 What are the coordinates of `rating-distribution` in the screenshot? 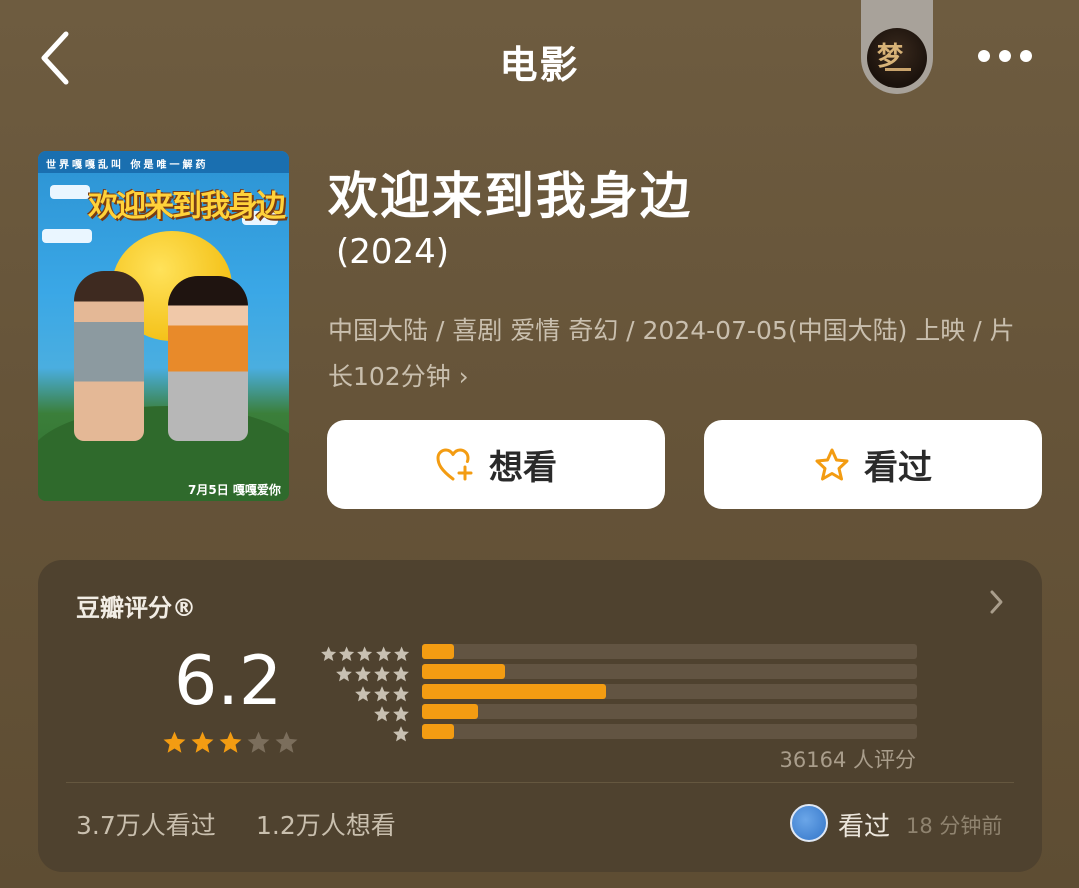 It's located at (669, 694).